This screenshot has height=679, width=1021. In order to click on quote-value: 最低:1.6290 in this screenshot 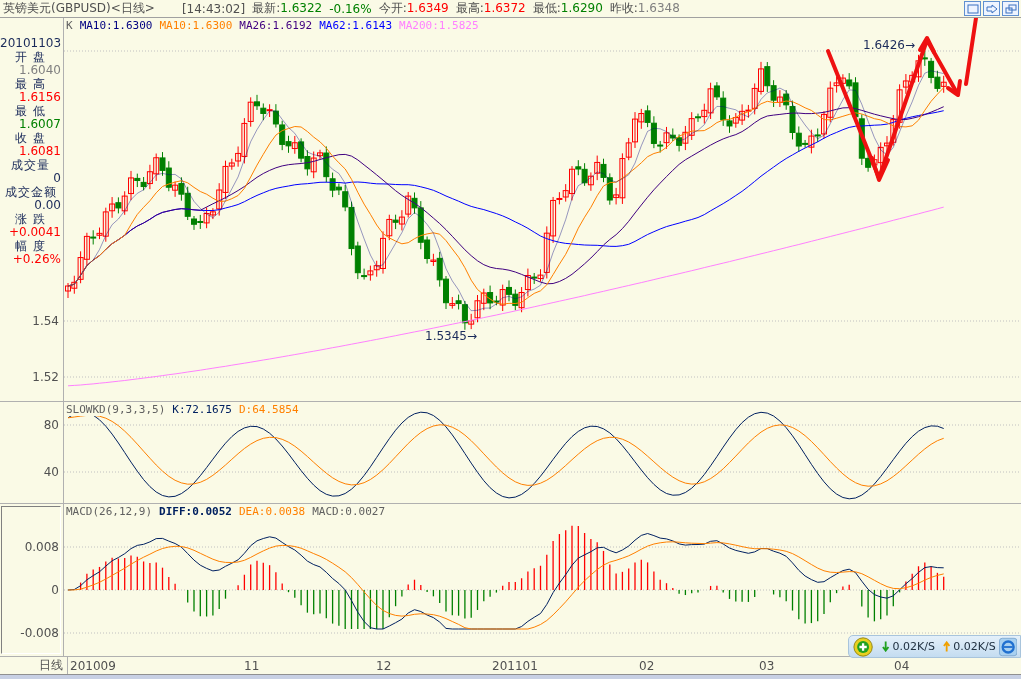, I will do `click(567, 8)`.